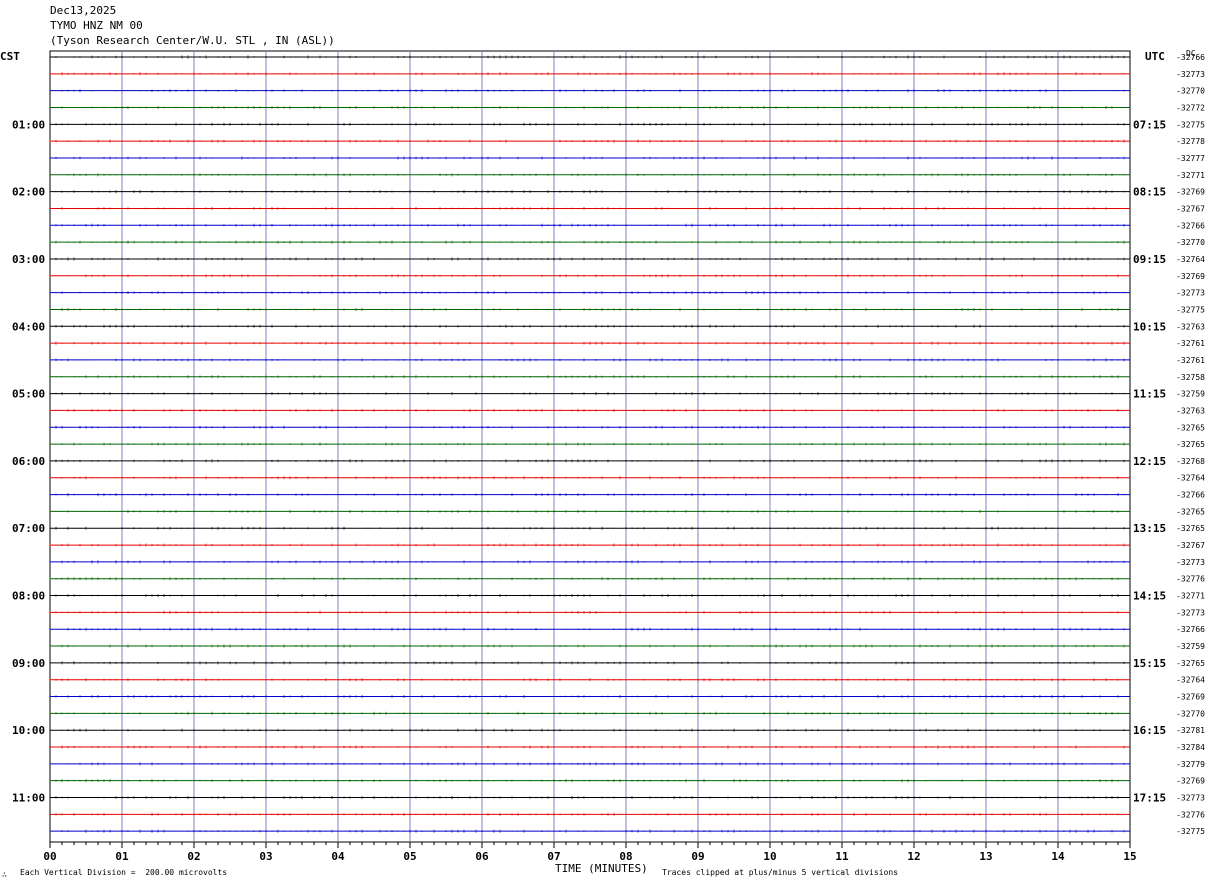  What do you see at coordinates (1149, 596) in the screenshot?
I see `right-hour-label: 14:15` at bounding box center [1149, 596].